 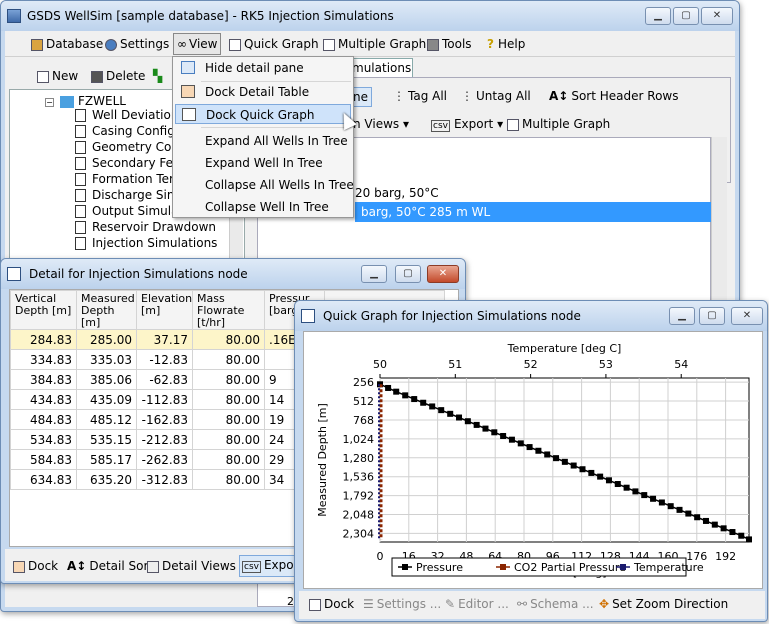 What do you see at coordinates (126, 211) in the screenshot?
I see `tree-item: Output Simula` at bounding box center [126, 211].